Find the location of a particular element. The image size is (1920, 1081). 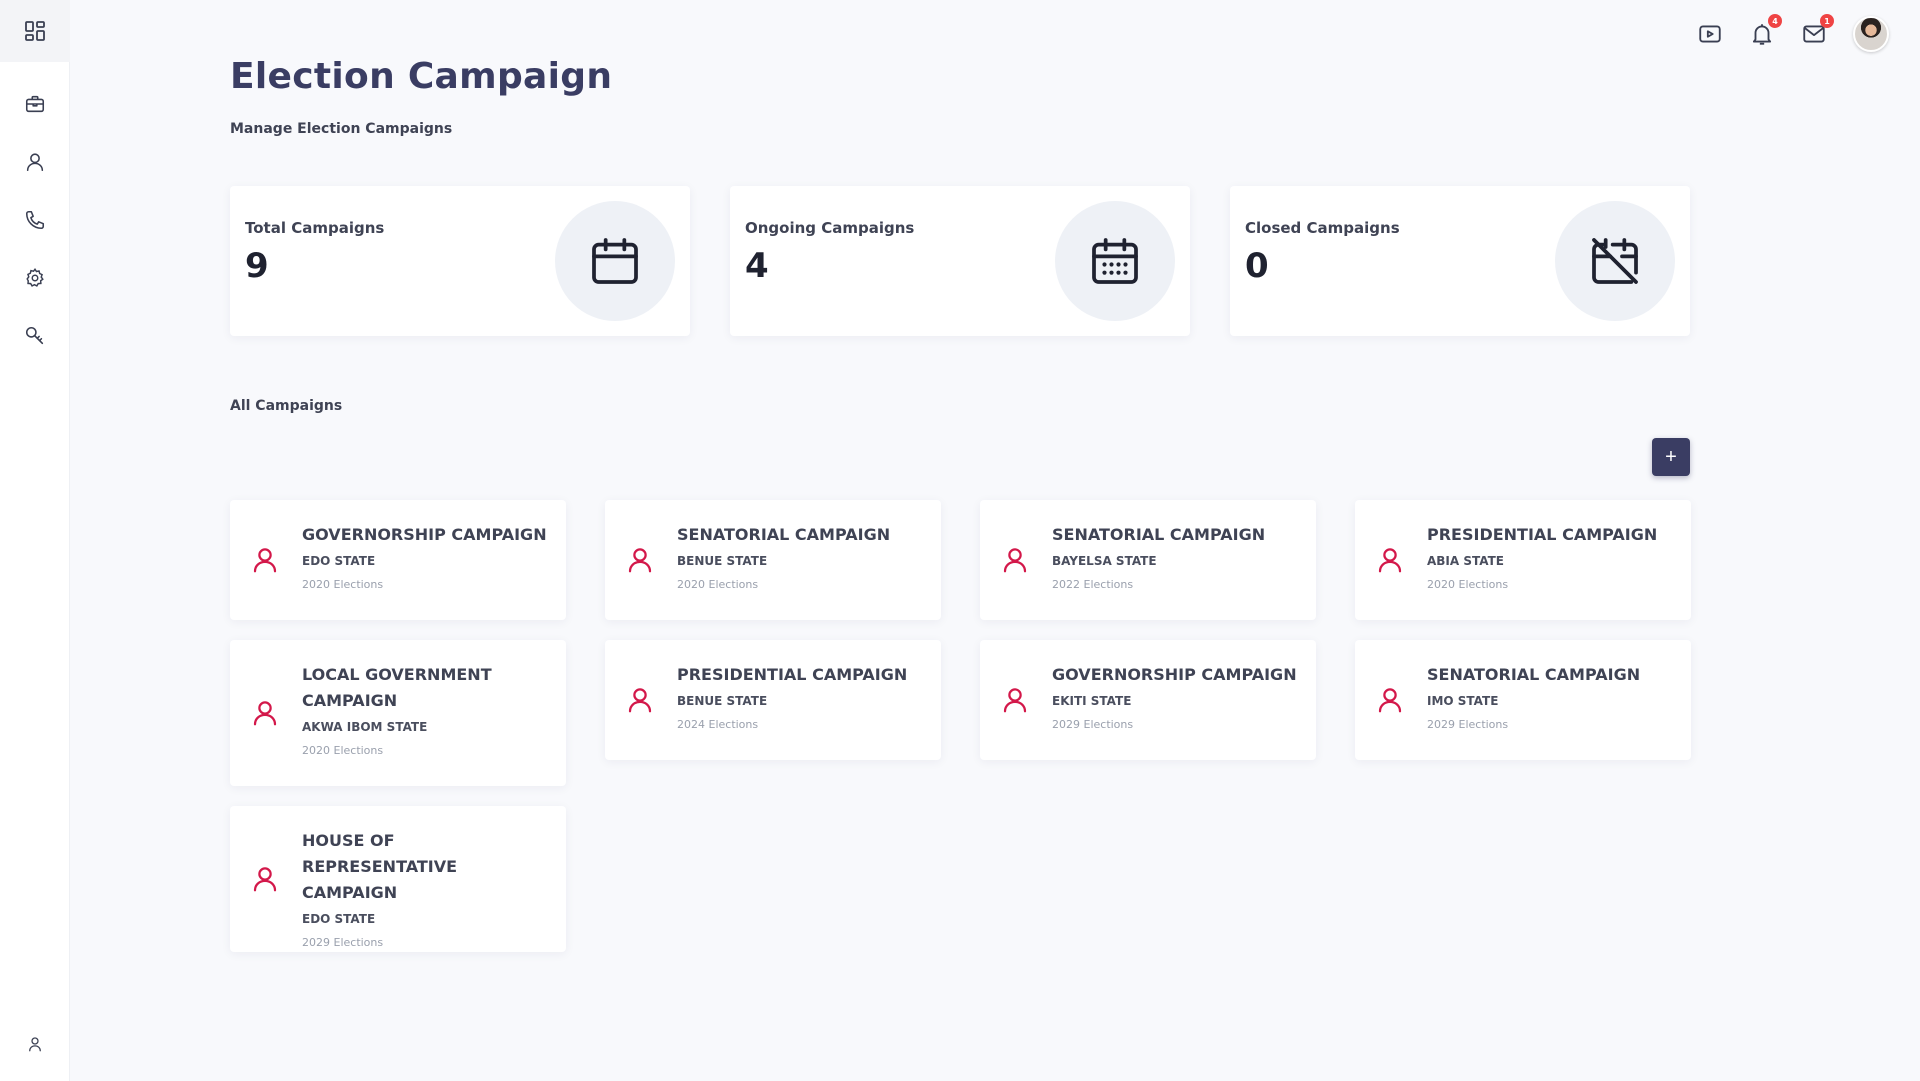

campaign-name: LOCAL GOVERNMENT CAMPAIGN is located at coordinates (397, 687).